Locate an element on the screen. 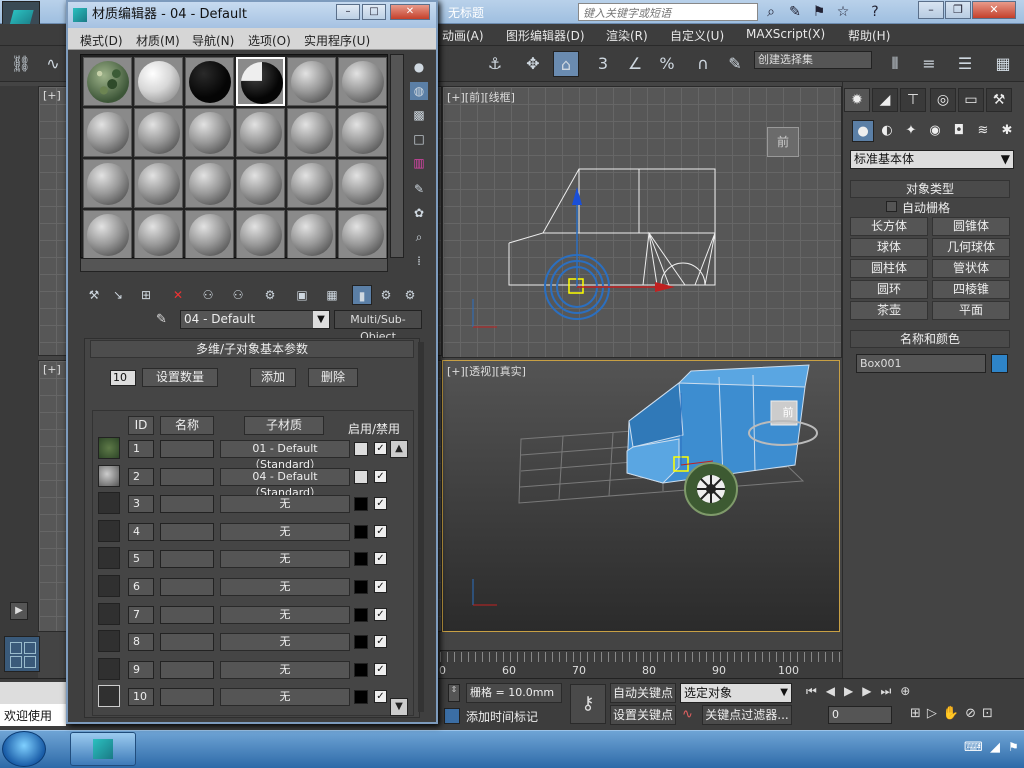 The width and height of the screenshot is (1024, 768). material-count-field: 10 is located at coordinates (123, 378).